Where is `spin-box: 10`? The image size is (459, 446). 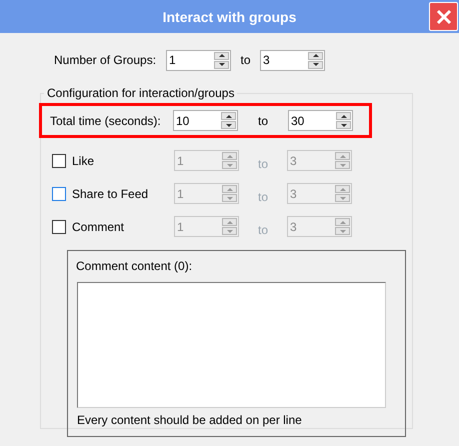
spin-box: 10 is located at coordinates (205, 120).